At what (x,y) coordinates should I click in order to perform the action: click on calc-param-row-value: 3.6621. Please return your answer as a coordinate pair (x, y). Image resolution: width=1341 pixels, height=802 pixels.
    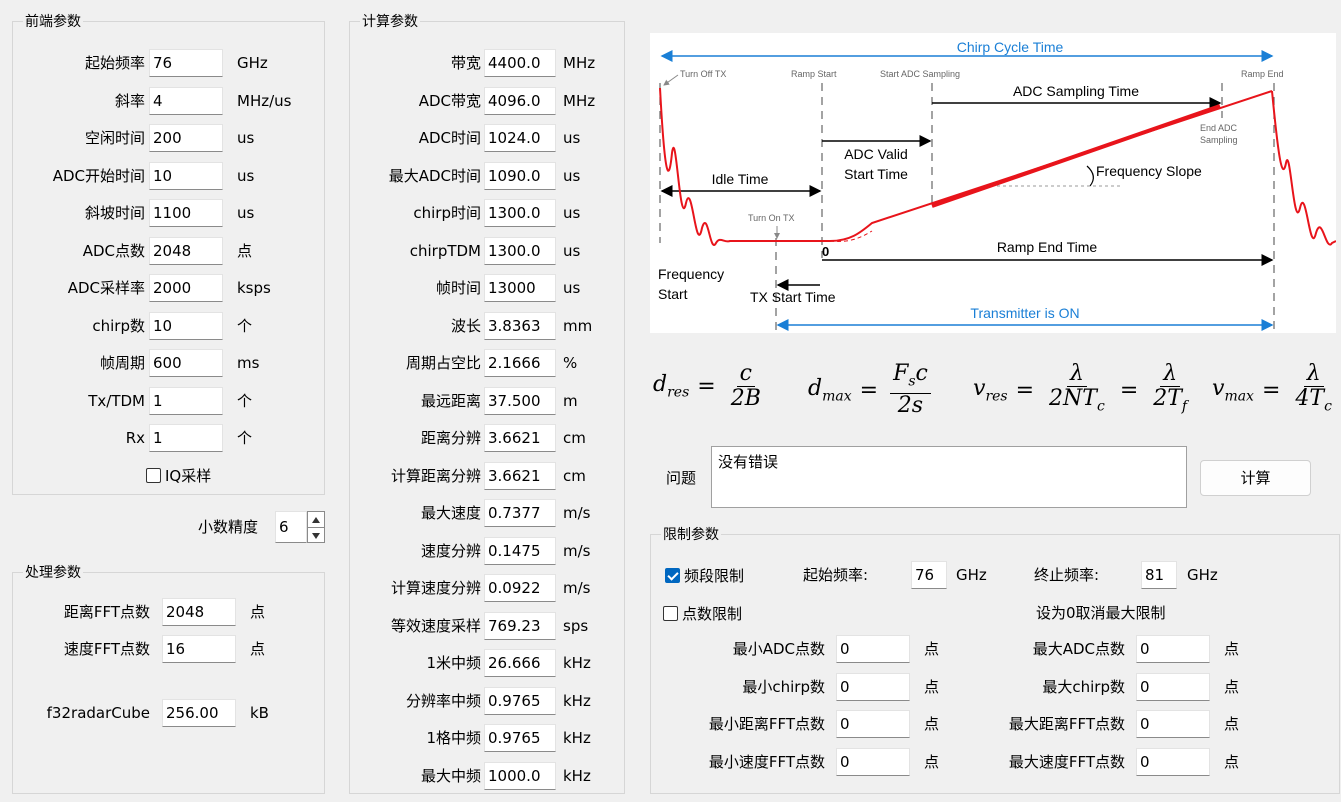
    Looking at the image, I should click on (514, 438).